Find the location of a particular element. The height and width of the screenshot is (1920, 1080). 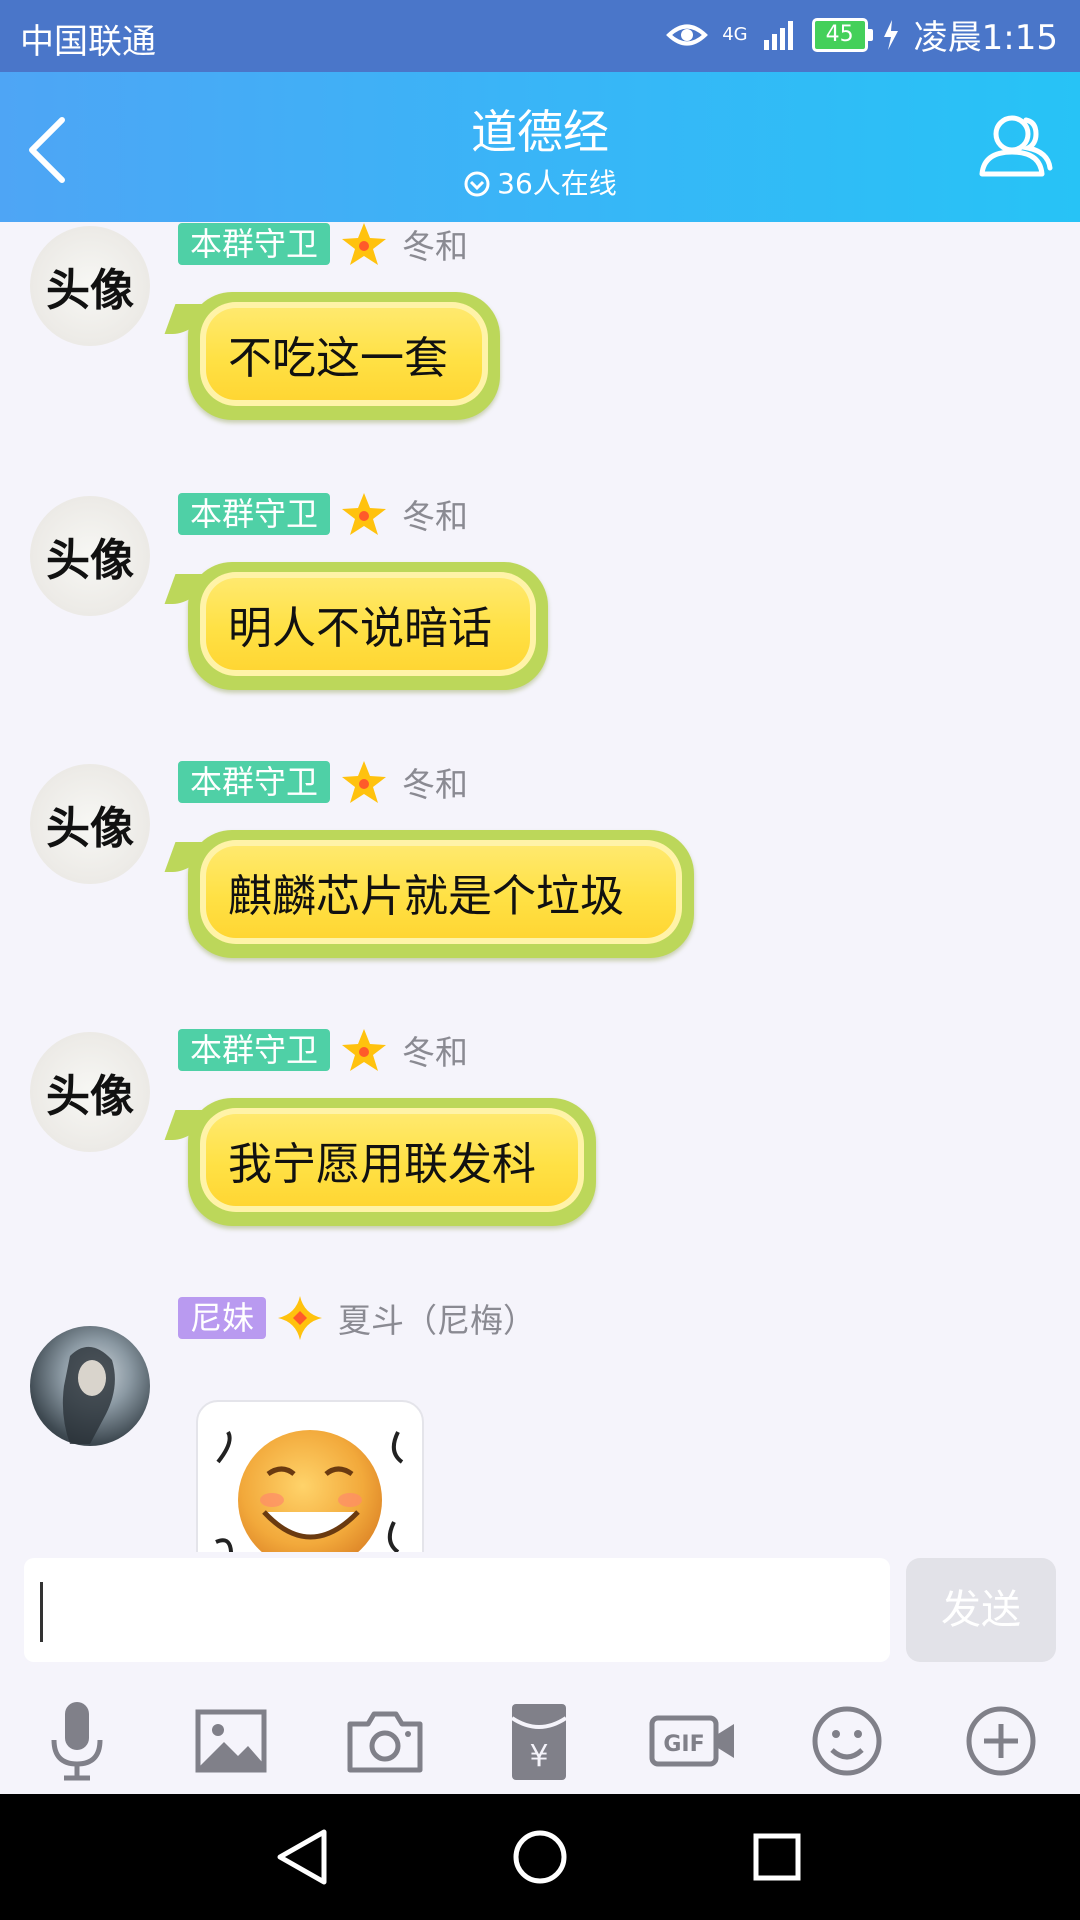

network-type: 4G is located at coordinates (735, 34).